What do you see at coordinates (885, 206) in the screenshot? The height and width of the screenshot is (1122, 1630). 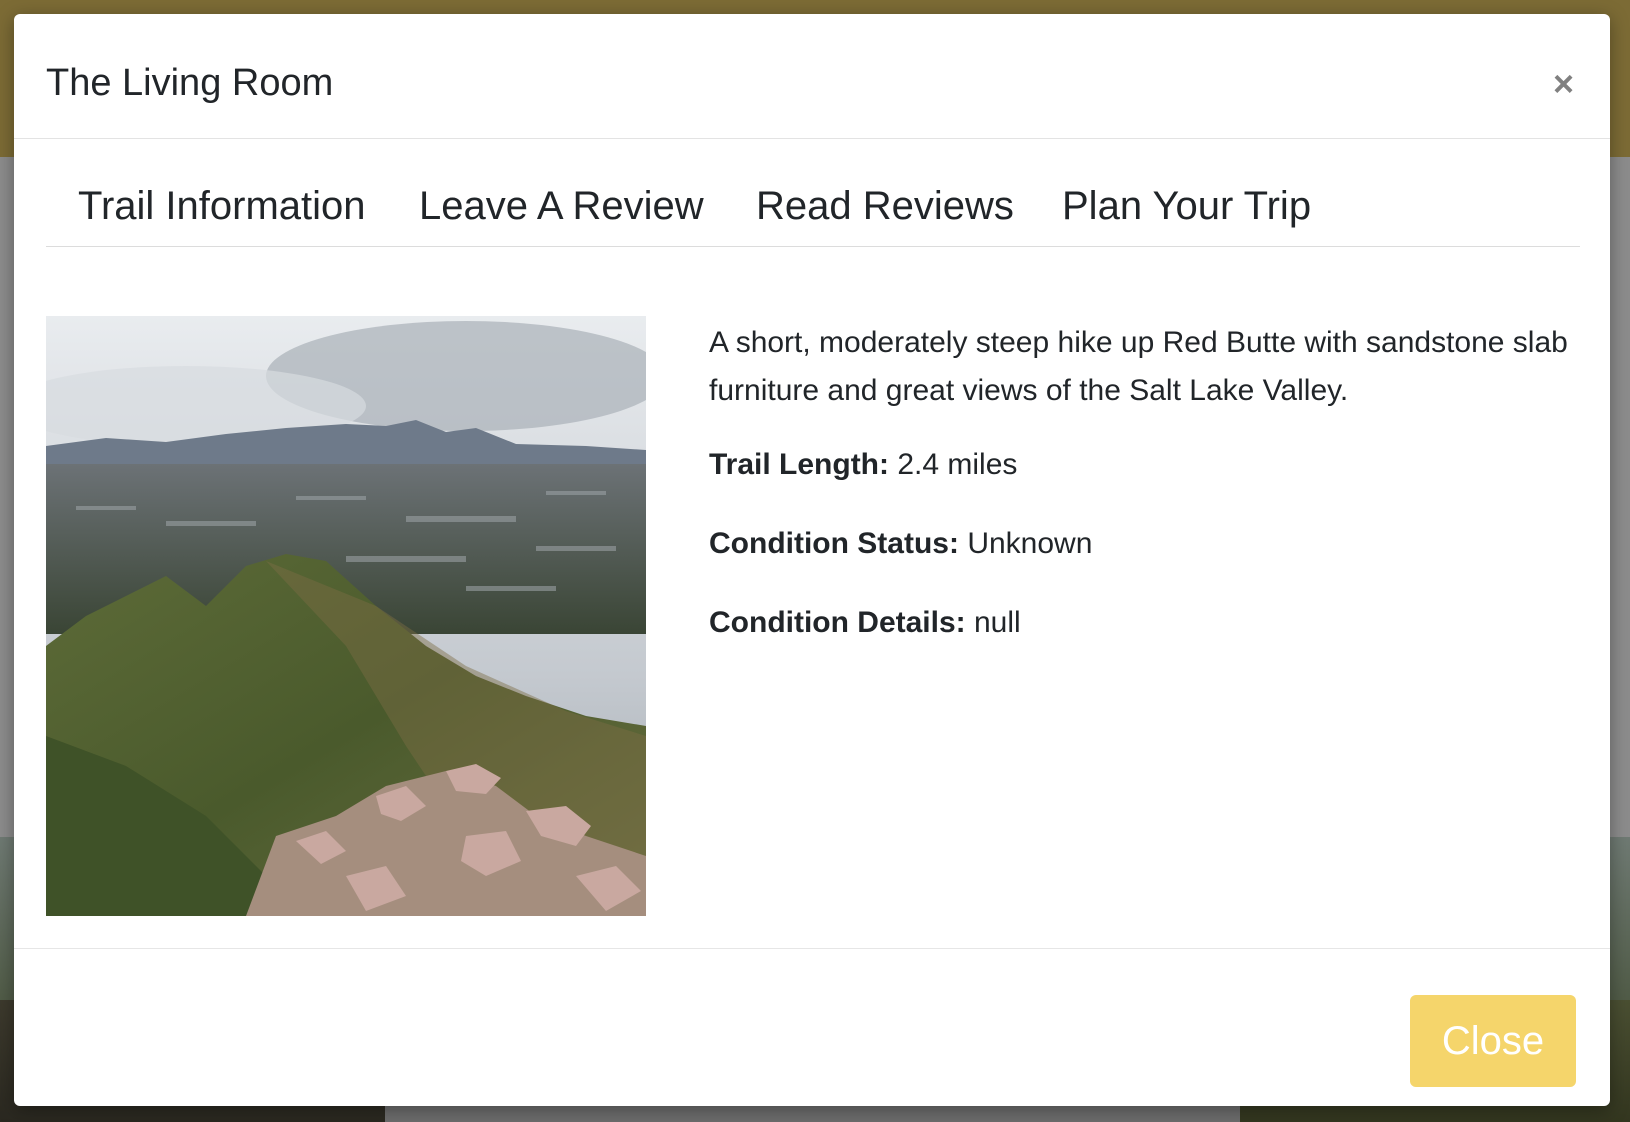 I see `tab-read-reviews: Read Reviews` at bounding box center [885, 206].